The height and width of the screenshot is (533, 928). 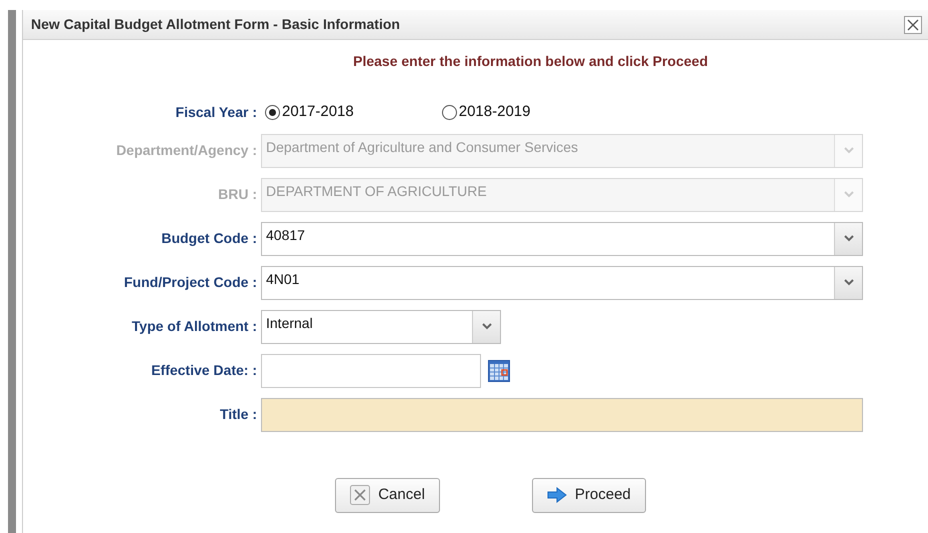 I want to click on dropdown-field: DEPARTMENT OF AGRICULTURE, so click(x=562, y=195).